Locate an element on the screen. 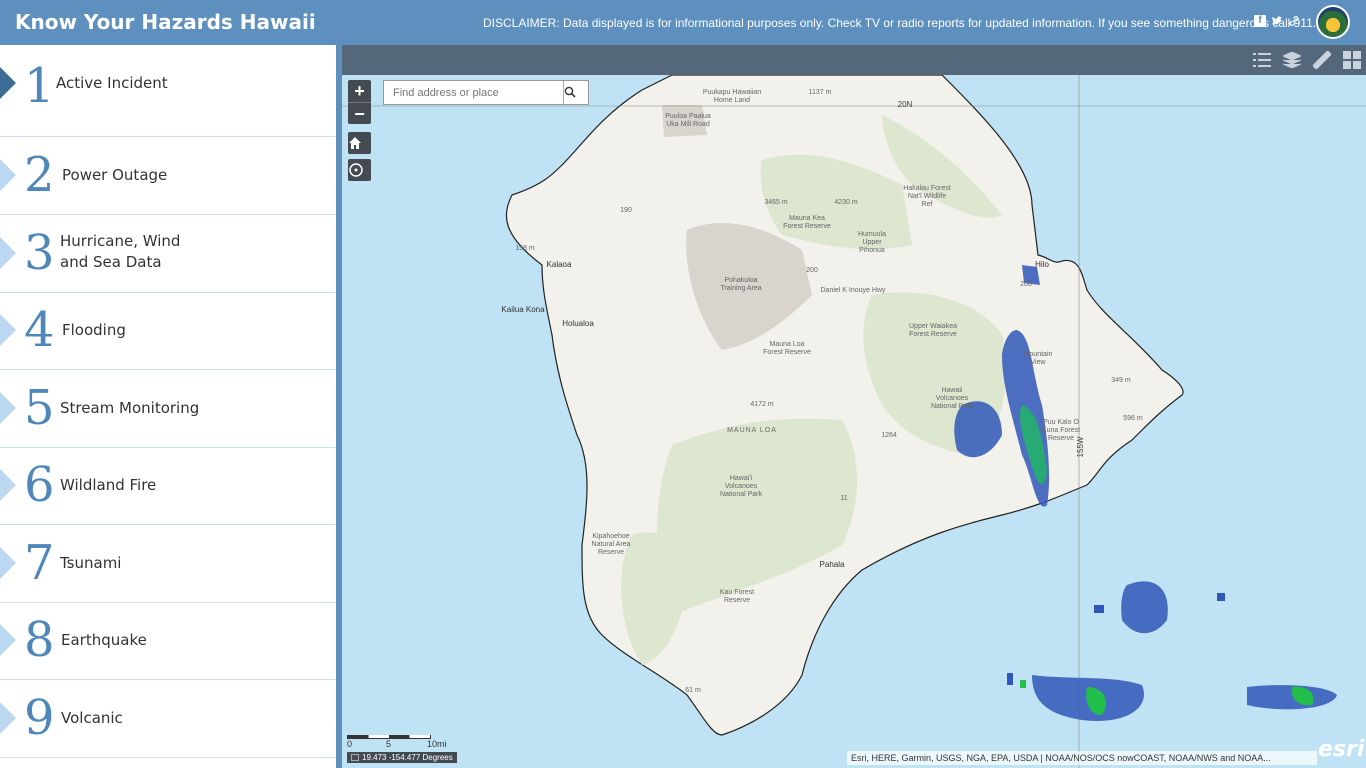 The height and width of the screenshot is (768, 1366). sidebar-item-flooding: 4 Flooding is located at coordinates (168, 331).